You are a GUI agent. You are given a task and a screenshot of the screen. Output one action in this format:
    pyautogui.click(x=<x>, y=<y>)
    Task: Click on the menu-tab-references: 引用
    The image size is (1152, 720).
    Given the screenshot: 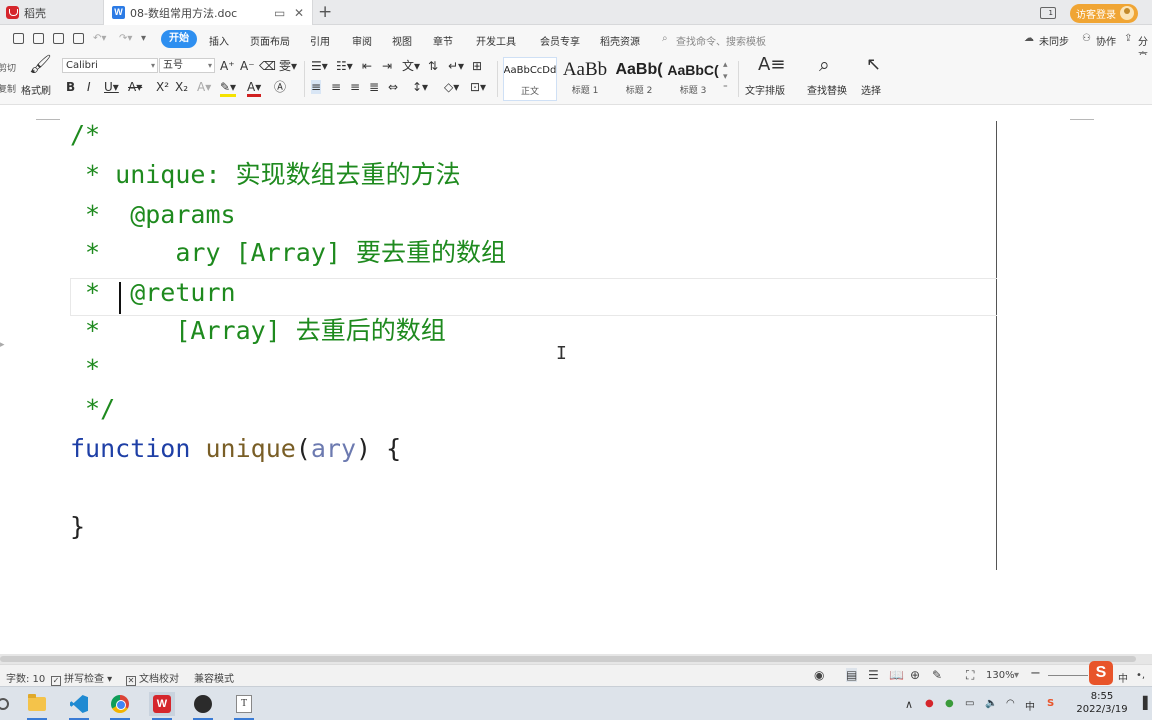 What is the action you would take?
    pyautogui.click(x=320, y=40)
    